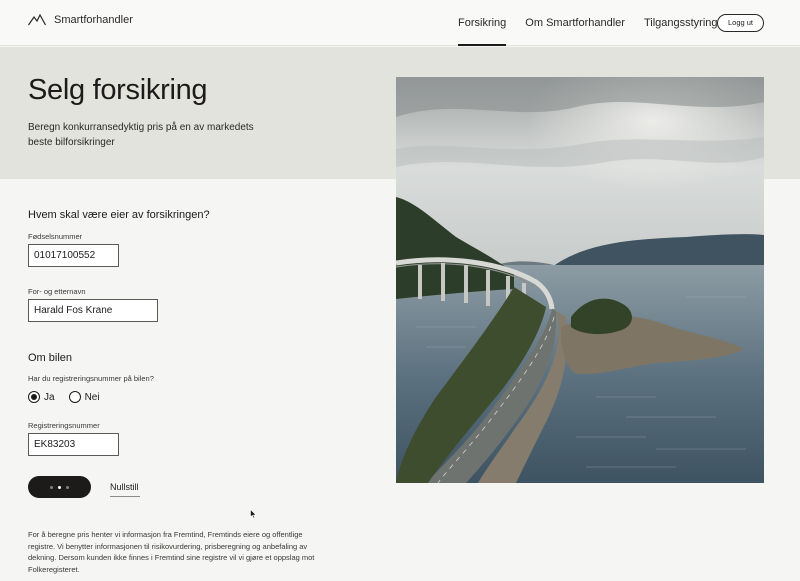  Describe the element at coordinates (55, 236) in the screenshot. I see `ssn-label: Fødselsnummer` at that location.